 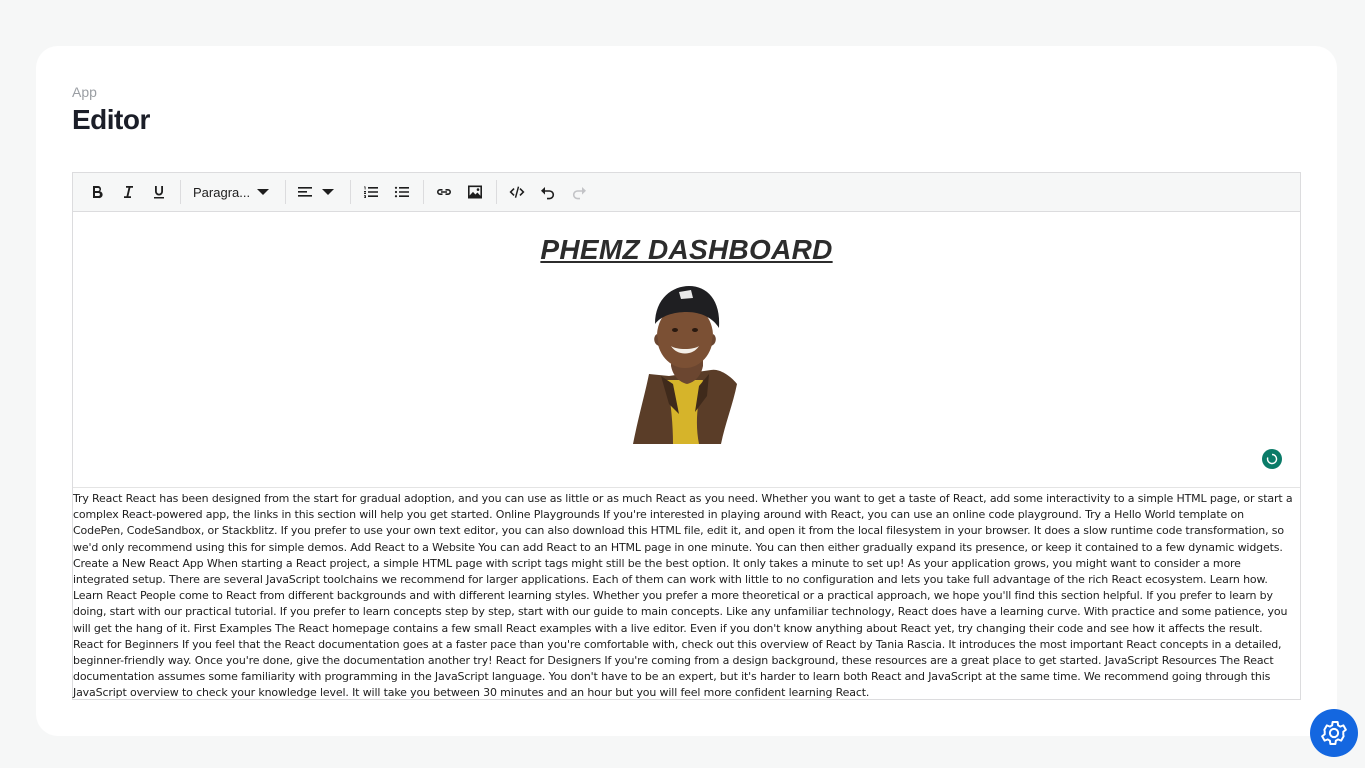 I want to click on page-title: Editor, so click(x=111, y=119).